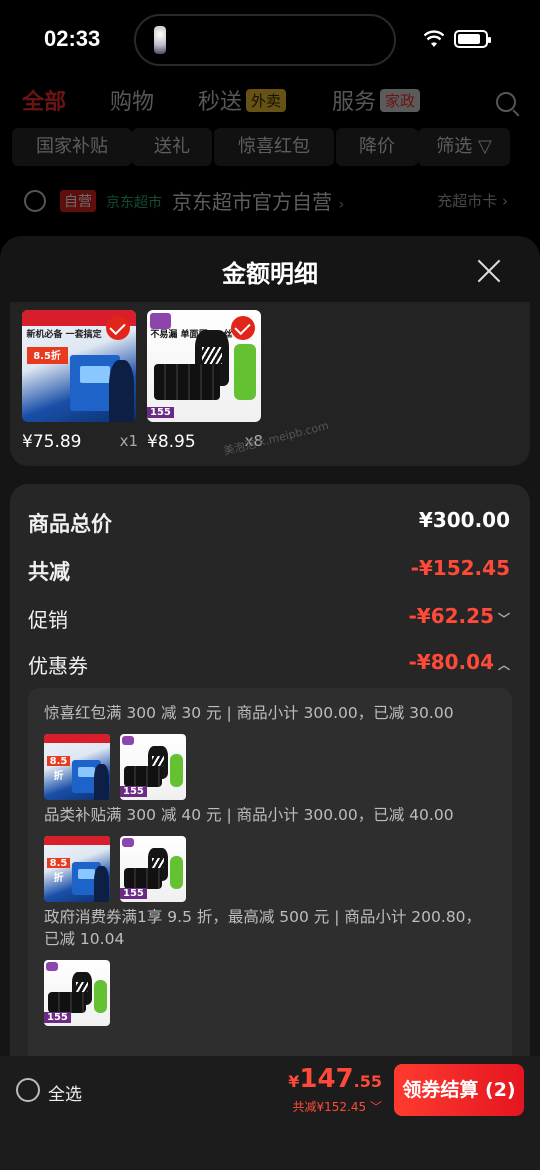 Image resolution: width=540 pixels, height=1170 pixels. What do you see at coordinates (65, 1092) in the screenshot?
I see `select-all-label: 全选` at bounding box center [65, 1092].